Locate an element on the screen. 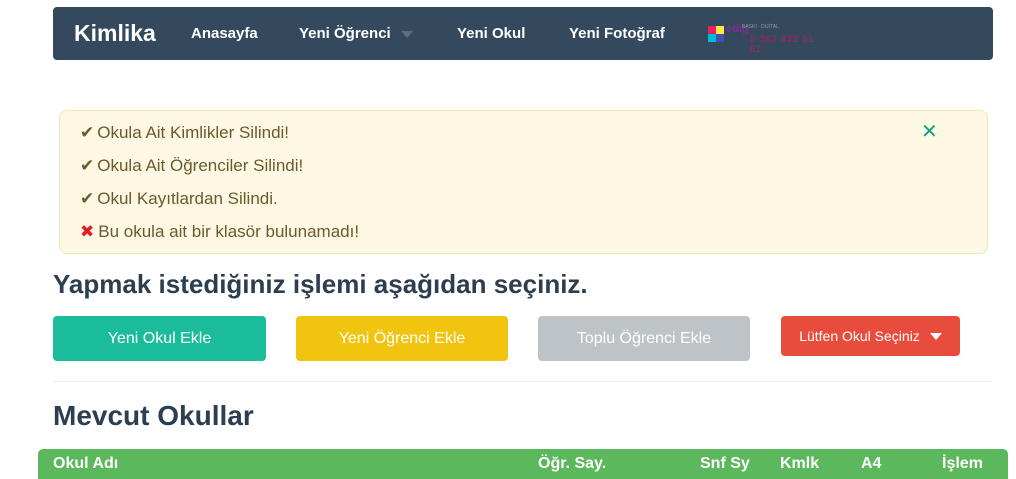  select-school-label: Lütfen Okul Seçiniz is located at coordinates (859, 336).